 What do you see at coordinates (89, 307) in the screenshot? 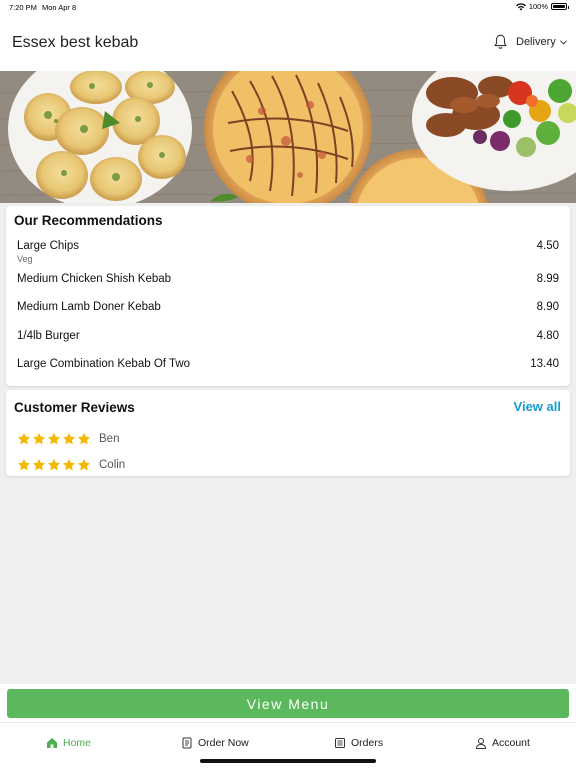
I see `item-name: Medium Lamb Doner Kebab` at bounding box center [89, 307].